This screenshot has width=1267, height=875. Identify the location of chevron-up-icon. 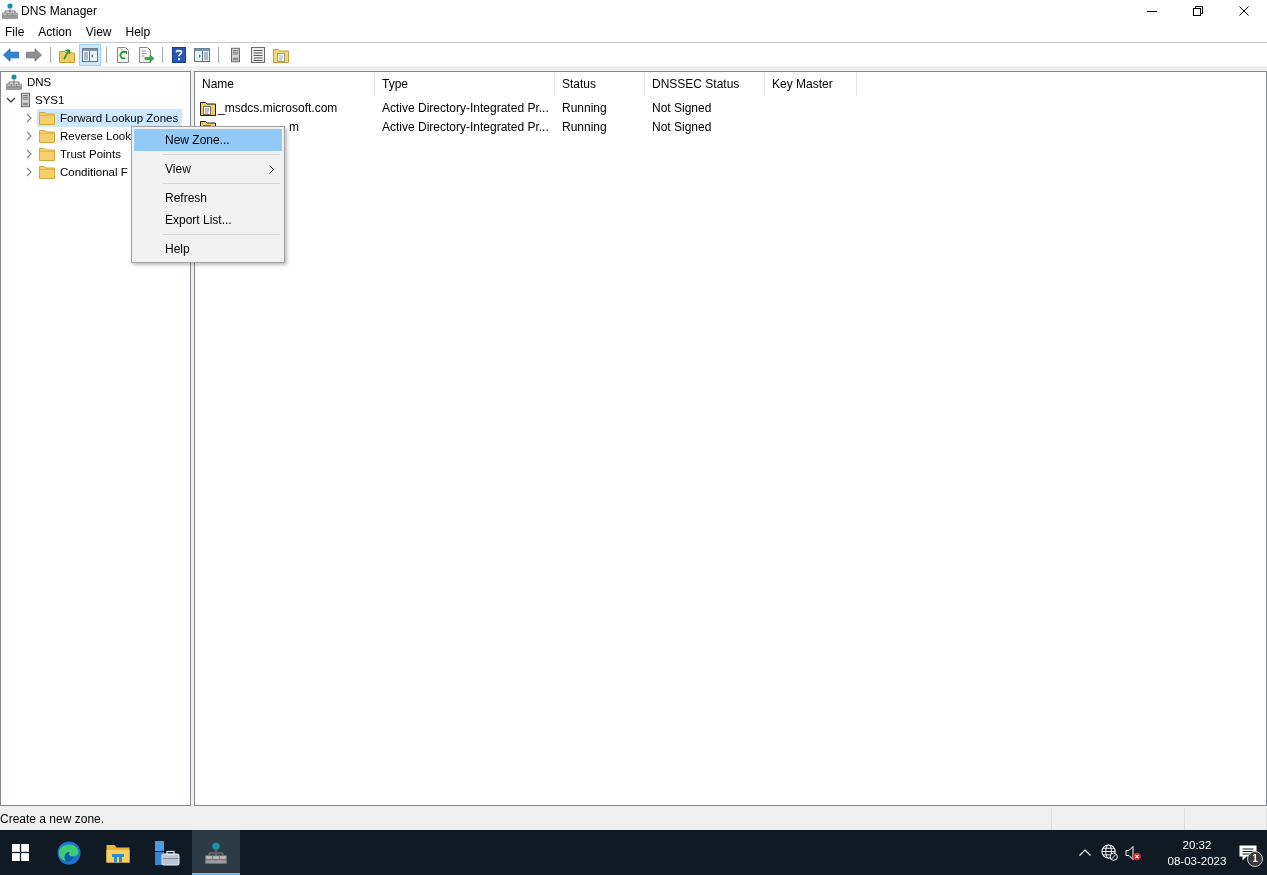
(1085, 852).